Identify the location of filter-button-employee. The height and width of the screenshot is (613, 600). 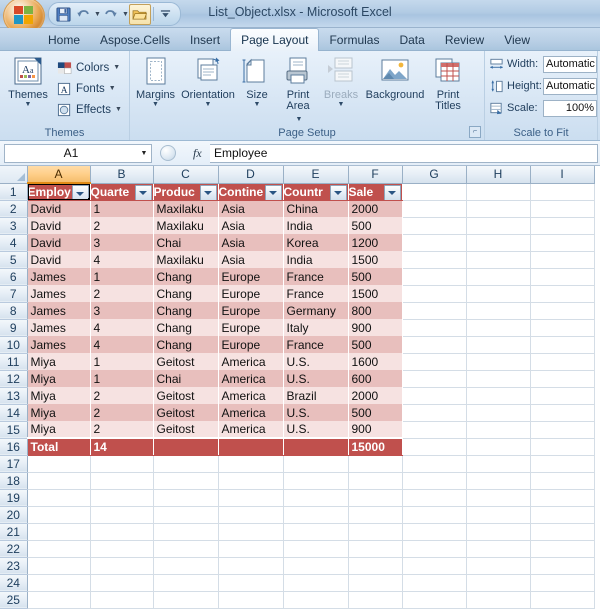
(80, 192).